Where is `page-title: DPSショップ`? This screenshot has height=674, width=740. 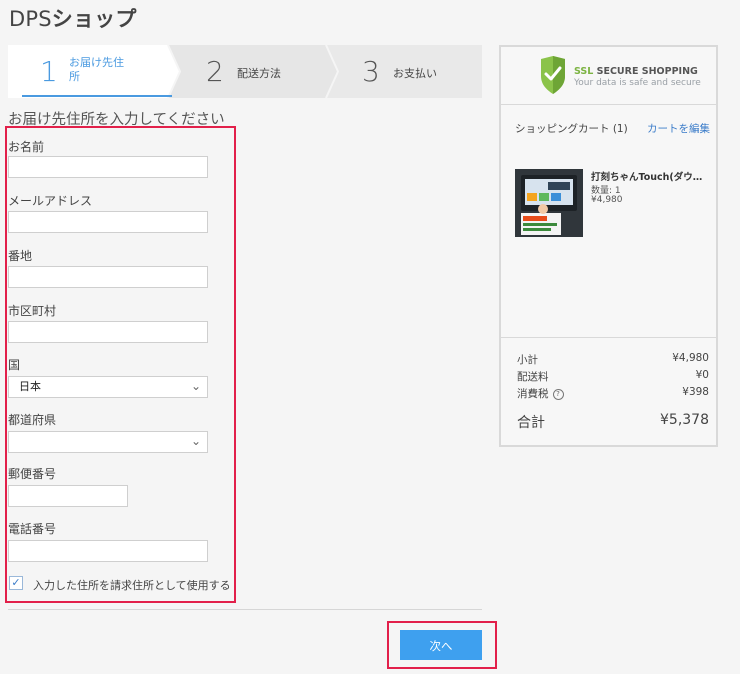 page-title: DPSショップ is located at coordinates (73, 18).